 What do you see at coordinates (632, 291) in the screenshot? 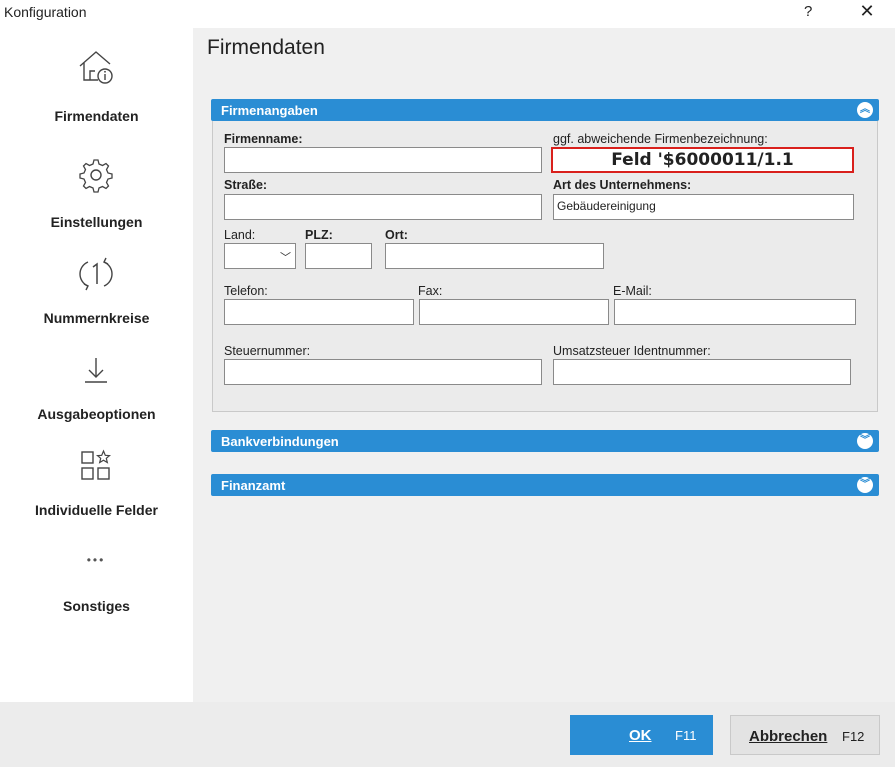
I see `email-label: E-Mail:` at bounding box center [632, 291].